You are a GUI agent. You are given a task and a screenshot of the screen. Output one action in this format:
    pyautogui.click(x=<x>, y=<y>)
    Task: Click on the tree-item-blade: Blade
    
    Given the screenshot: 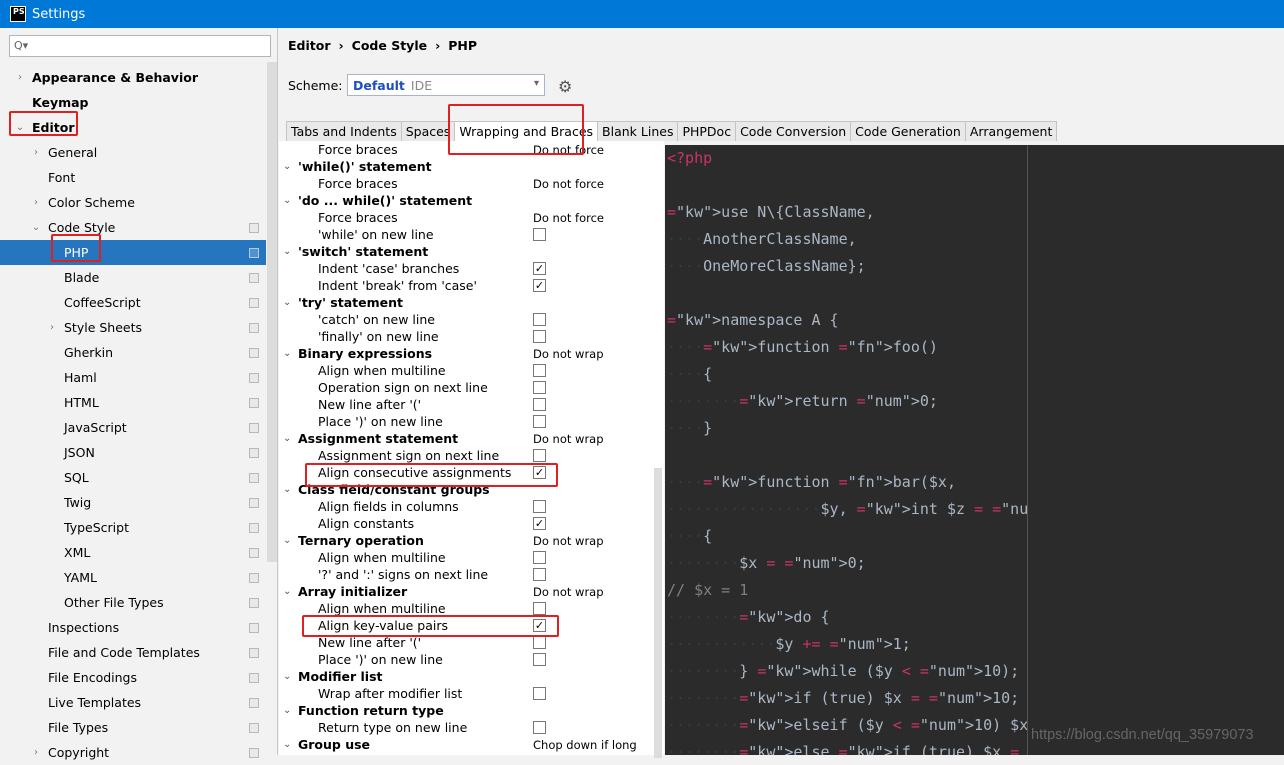 What is the action you would take?
    pyautogui.click(x=133, y=277)
    